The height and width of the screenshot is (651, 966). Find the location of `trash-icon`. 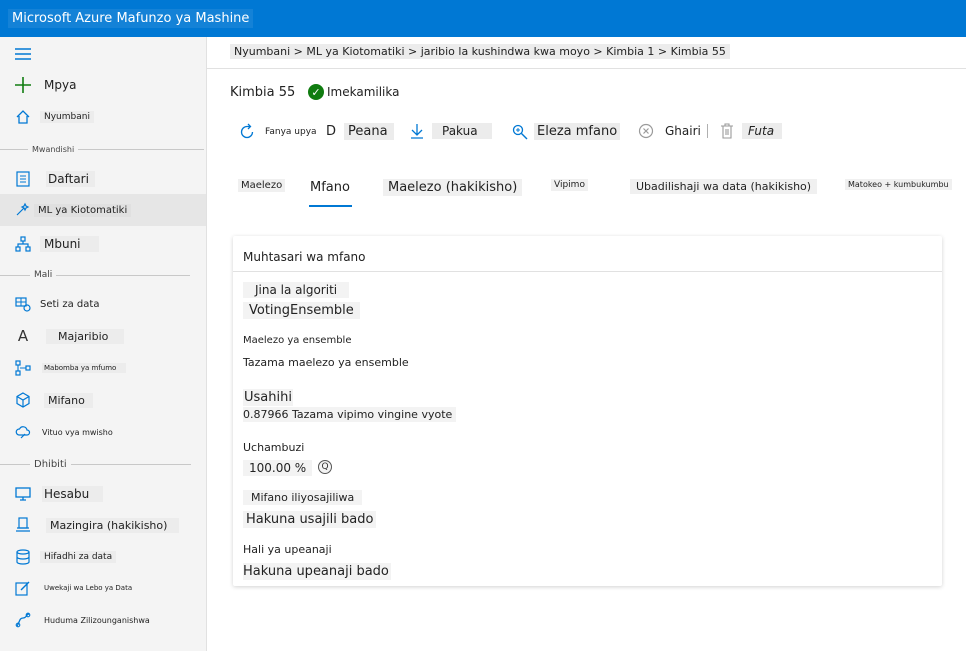

trash-icon is located at coordinates (727, 131).